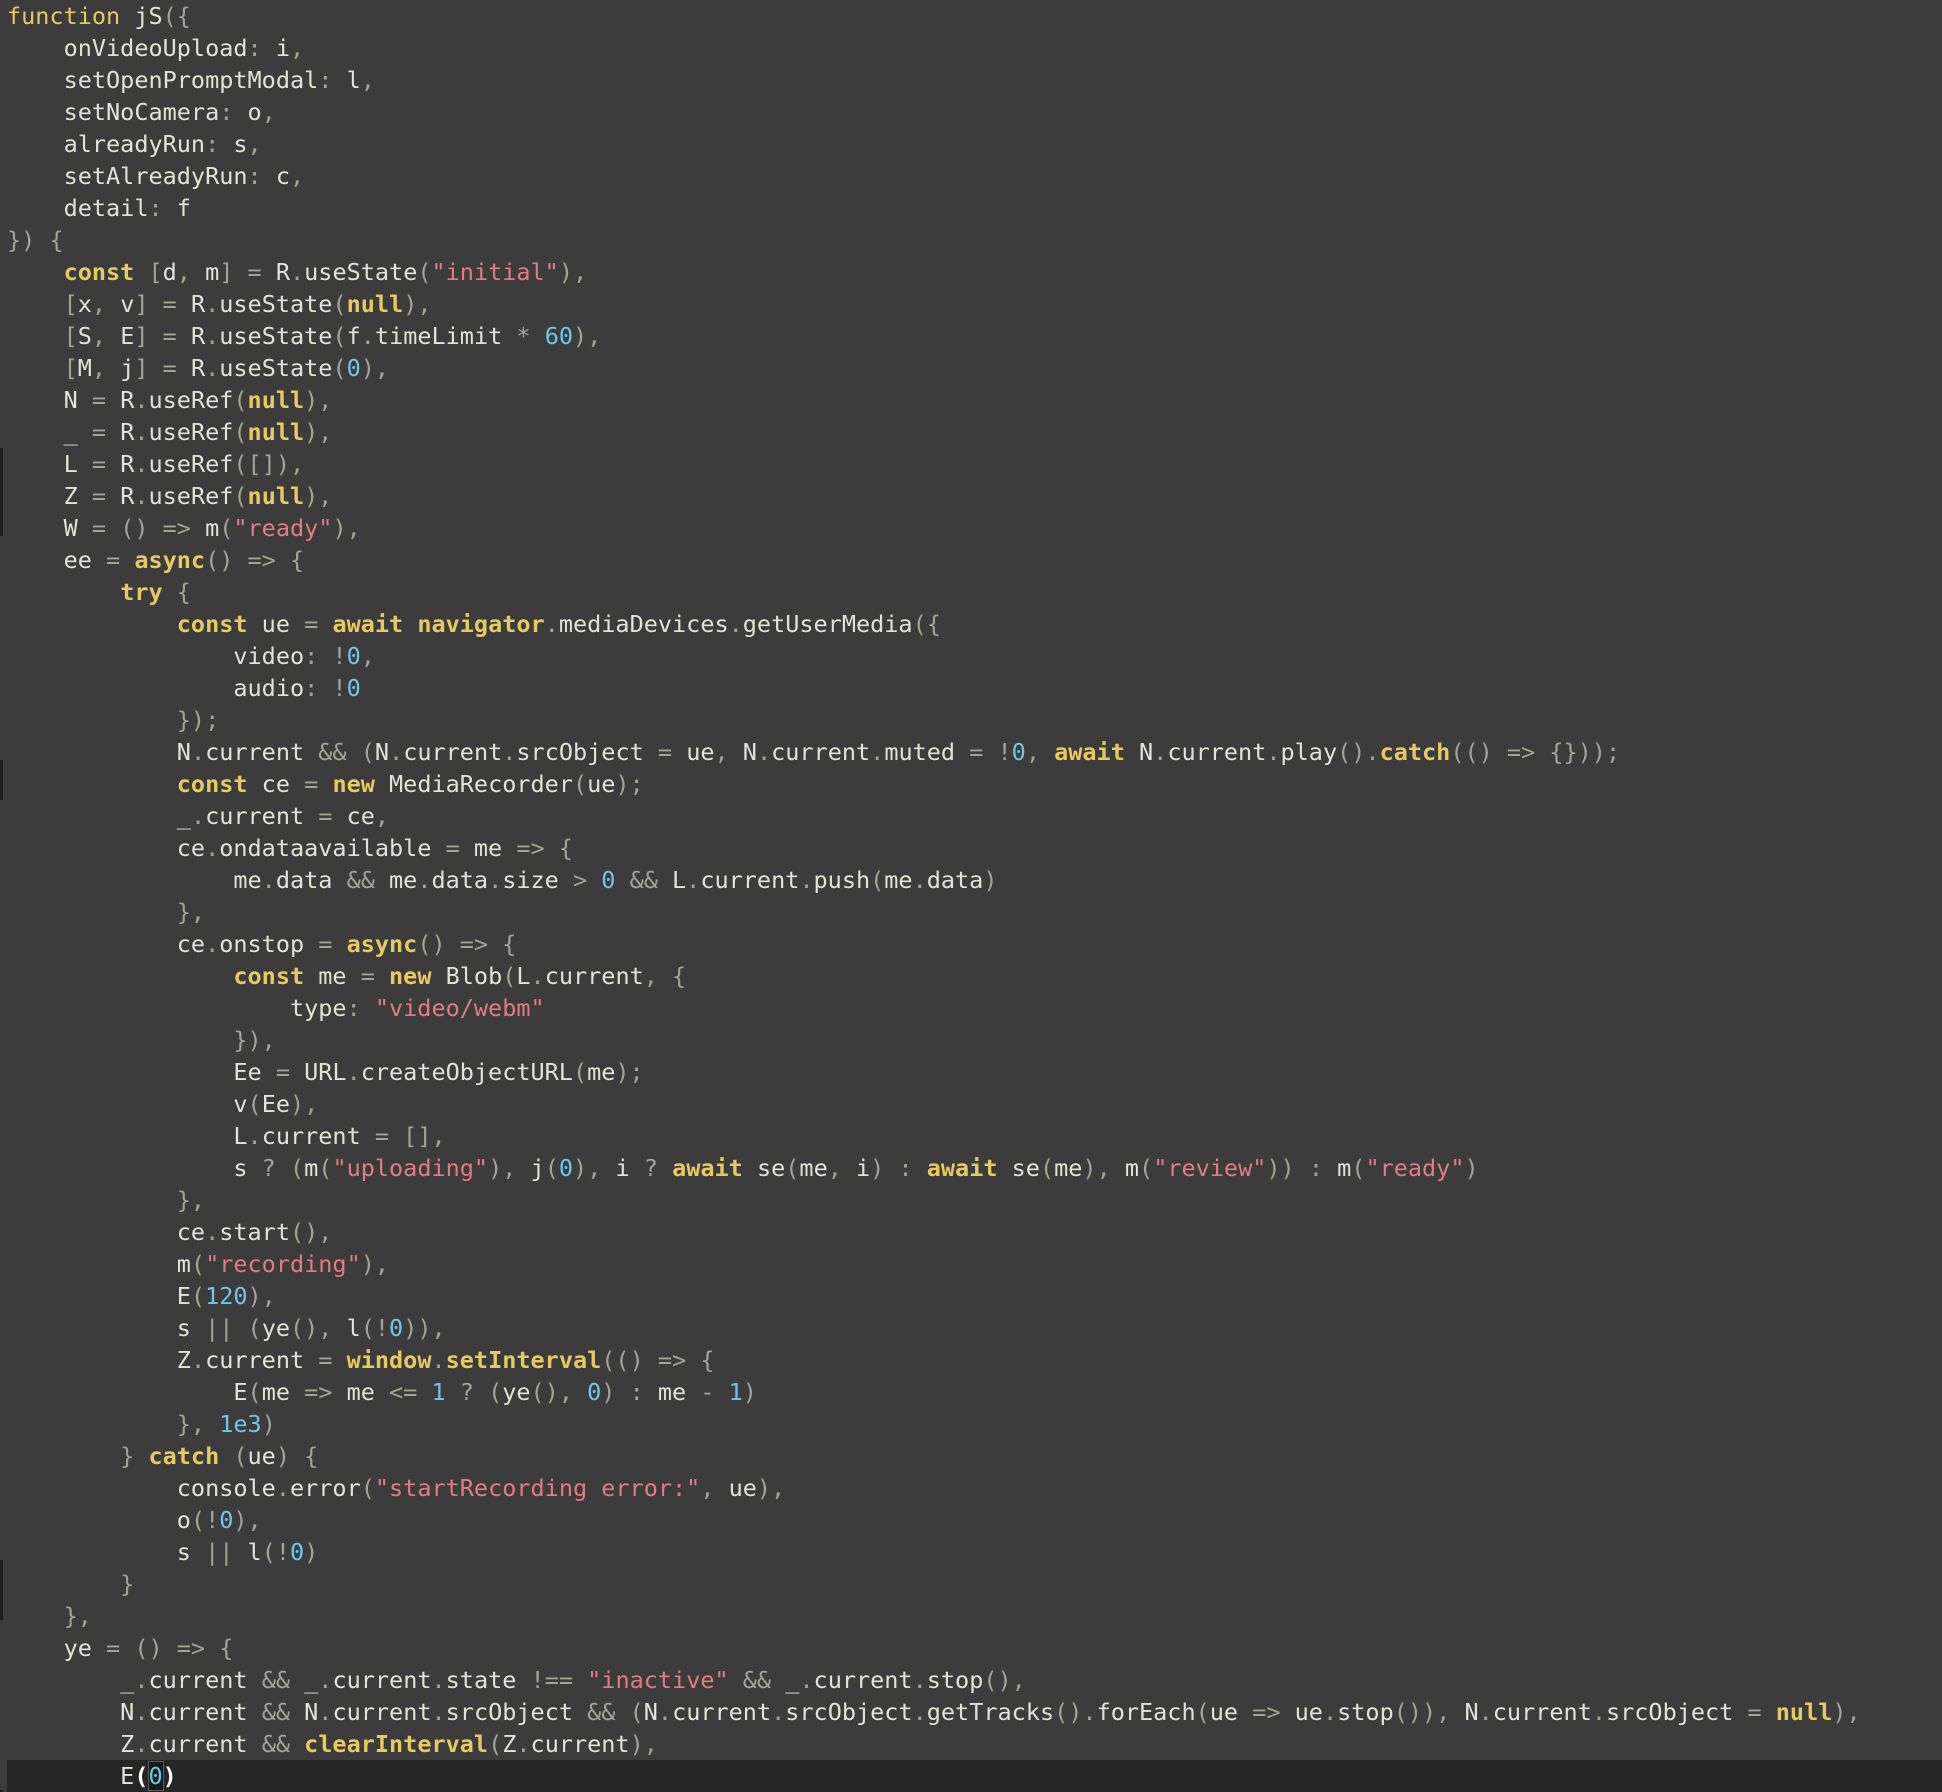 The height and width of the screenshot is (1792, 1942). Describe the element at coordinates (974, 496) in the screenshot. I see `code-line: Z = R.useRef(null),` at that location.